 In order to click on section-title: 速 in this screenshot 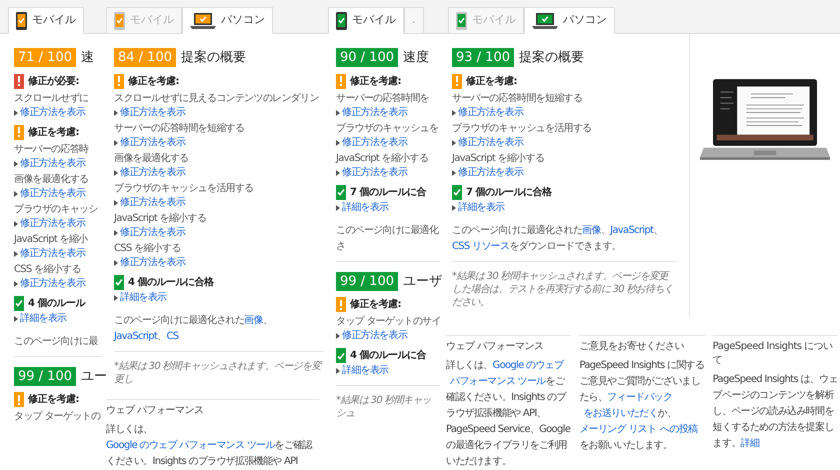, I will do `click(87, 58)`.